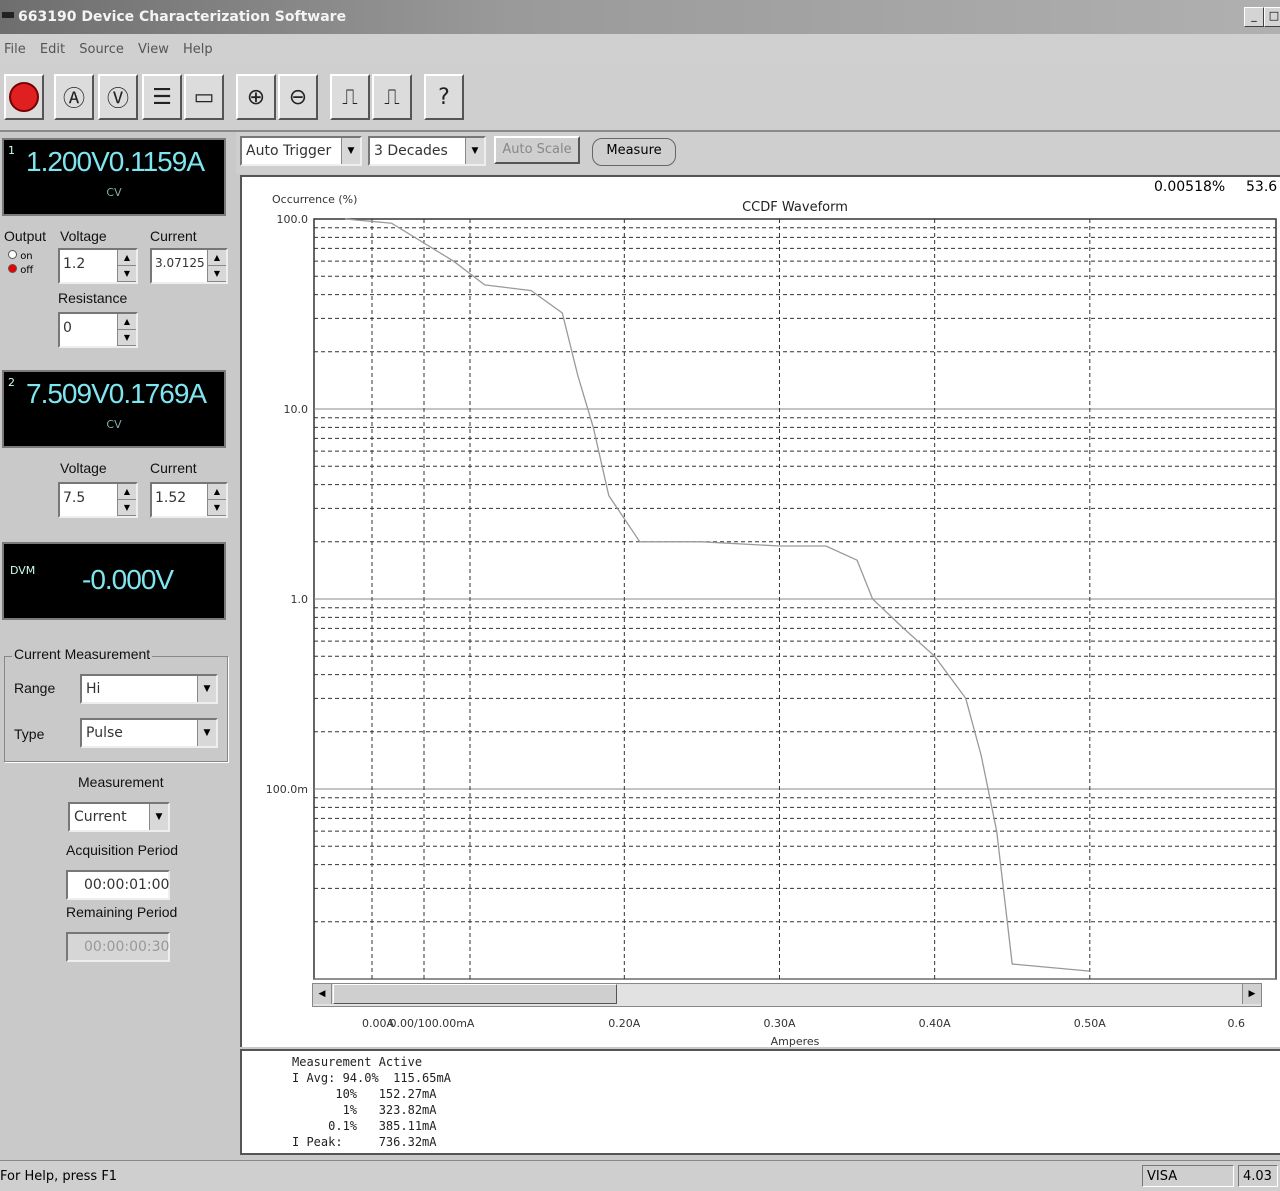 This screenshot has height=1191, width=1280. I want to click on x-axis-label: Amperes, so click(795, 1041).